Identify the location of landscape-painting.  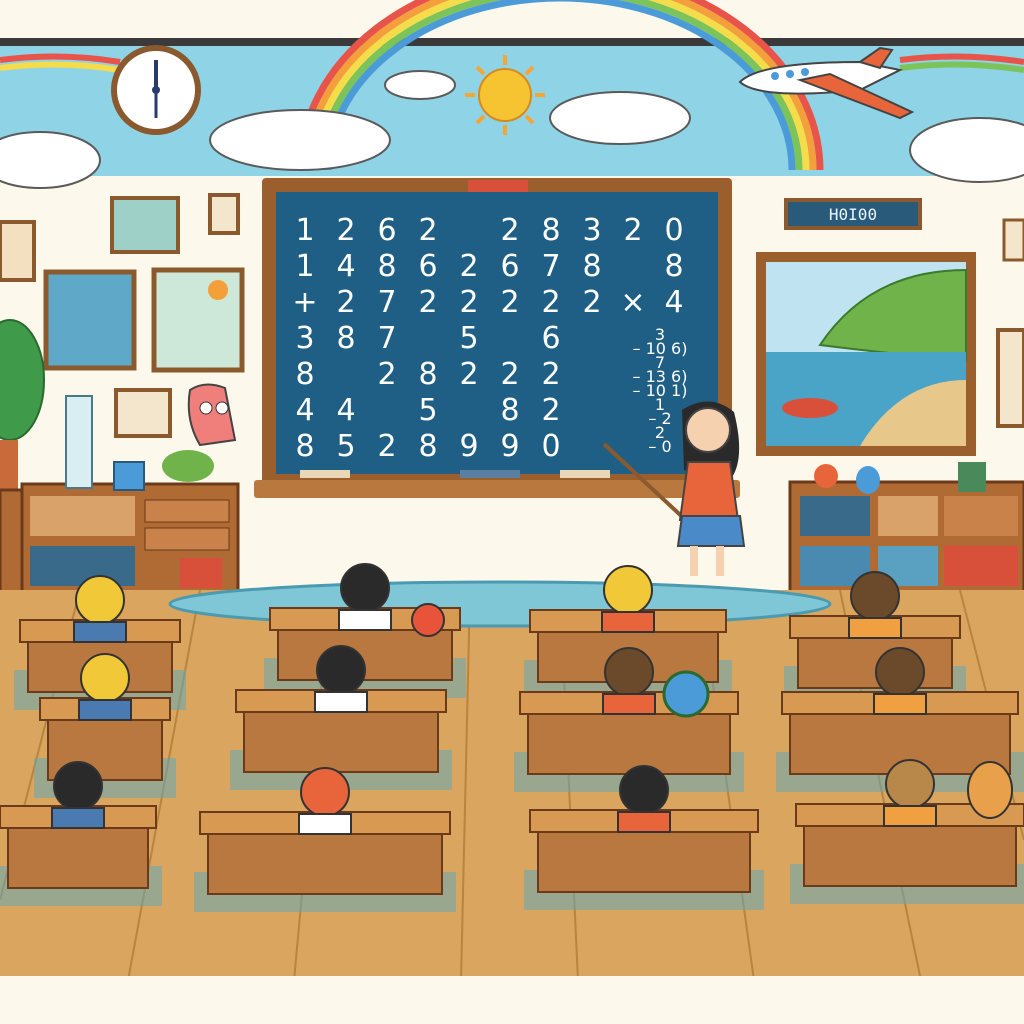
(866, 354).